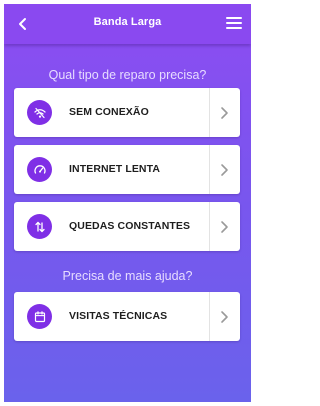 Image resolution: width=320 pixels, height=406 pixels. I want to click on repair-section-title: Qual tipo de reparo precisa?, so click(127, 75).